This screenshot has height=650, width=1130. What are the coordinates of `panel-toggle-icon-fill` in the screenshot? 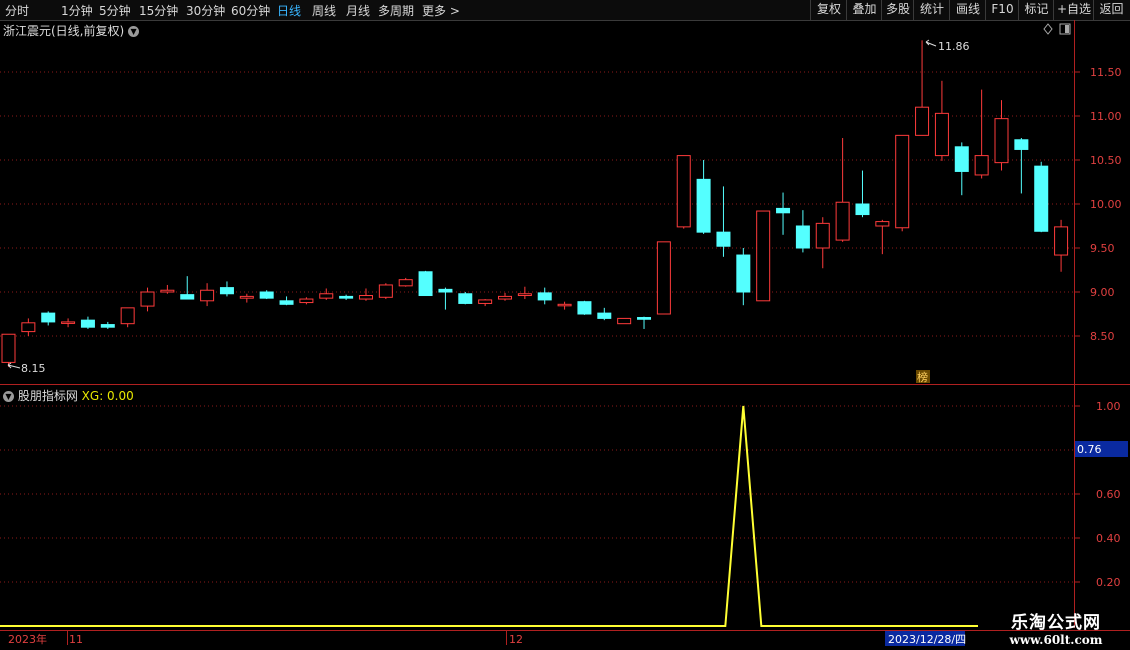 It's located at (1067, 29).